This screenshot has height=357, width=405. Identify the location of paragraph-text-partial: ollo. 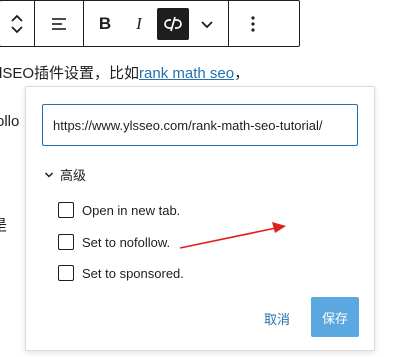
(10, 121).